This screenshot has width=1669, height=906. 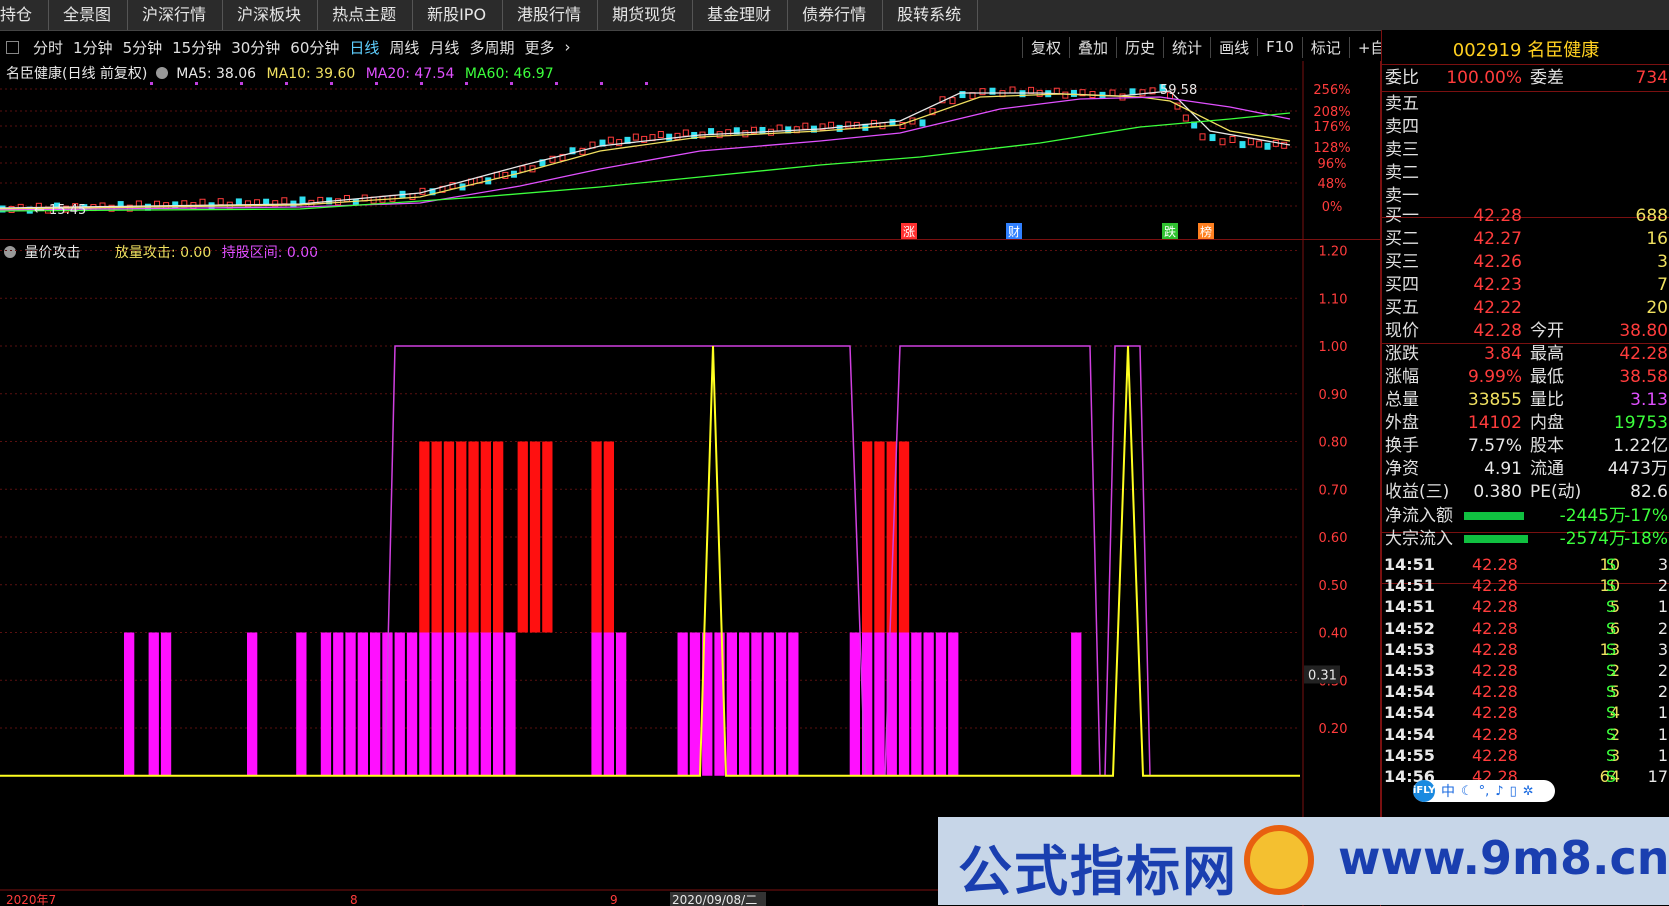 What do you see at coordinates (458, 15) in the screenshot?
I see `nav-item-5: 新股IPO` at bounding box center [458, 15].